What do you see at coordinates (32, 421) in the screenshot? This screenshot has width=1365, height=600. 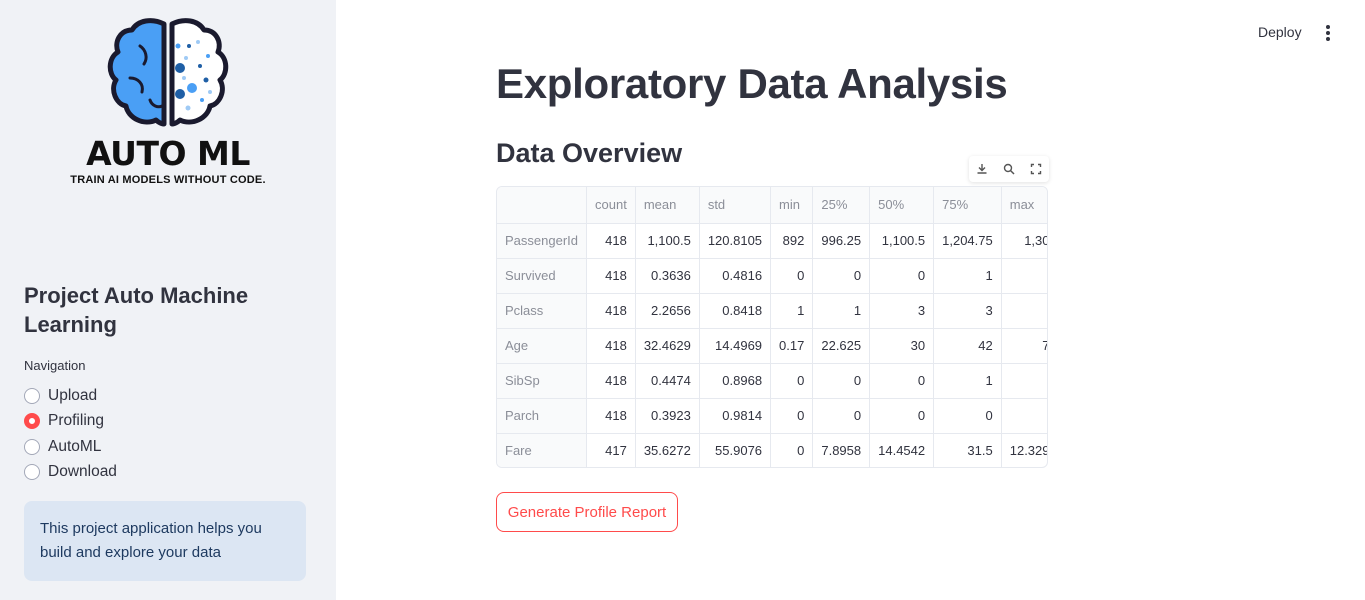 I see `radio-circle-selected` at bounding box center [32, 421].